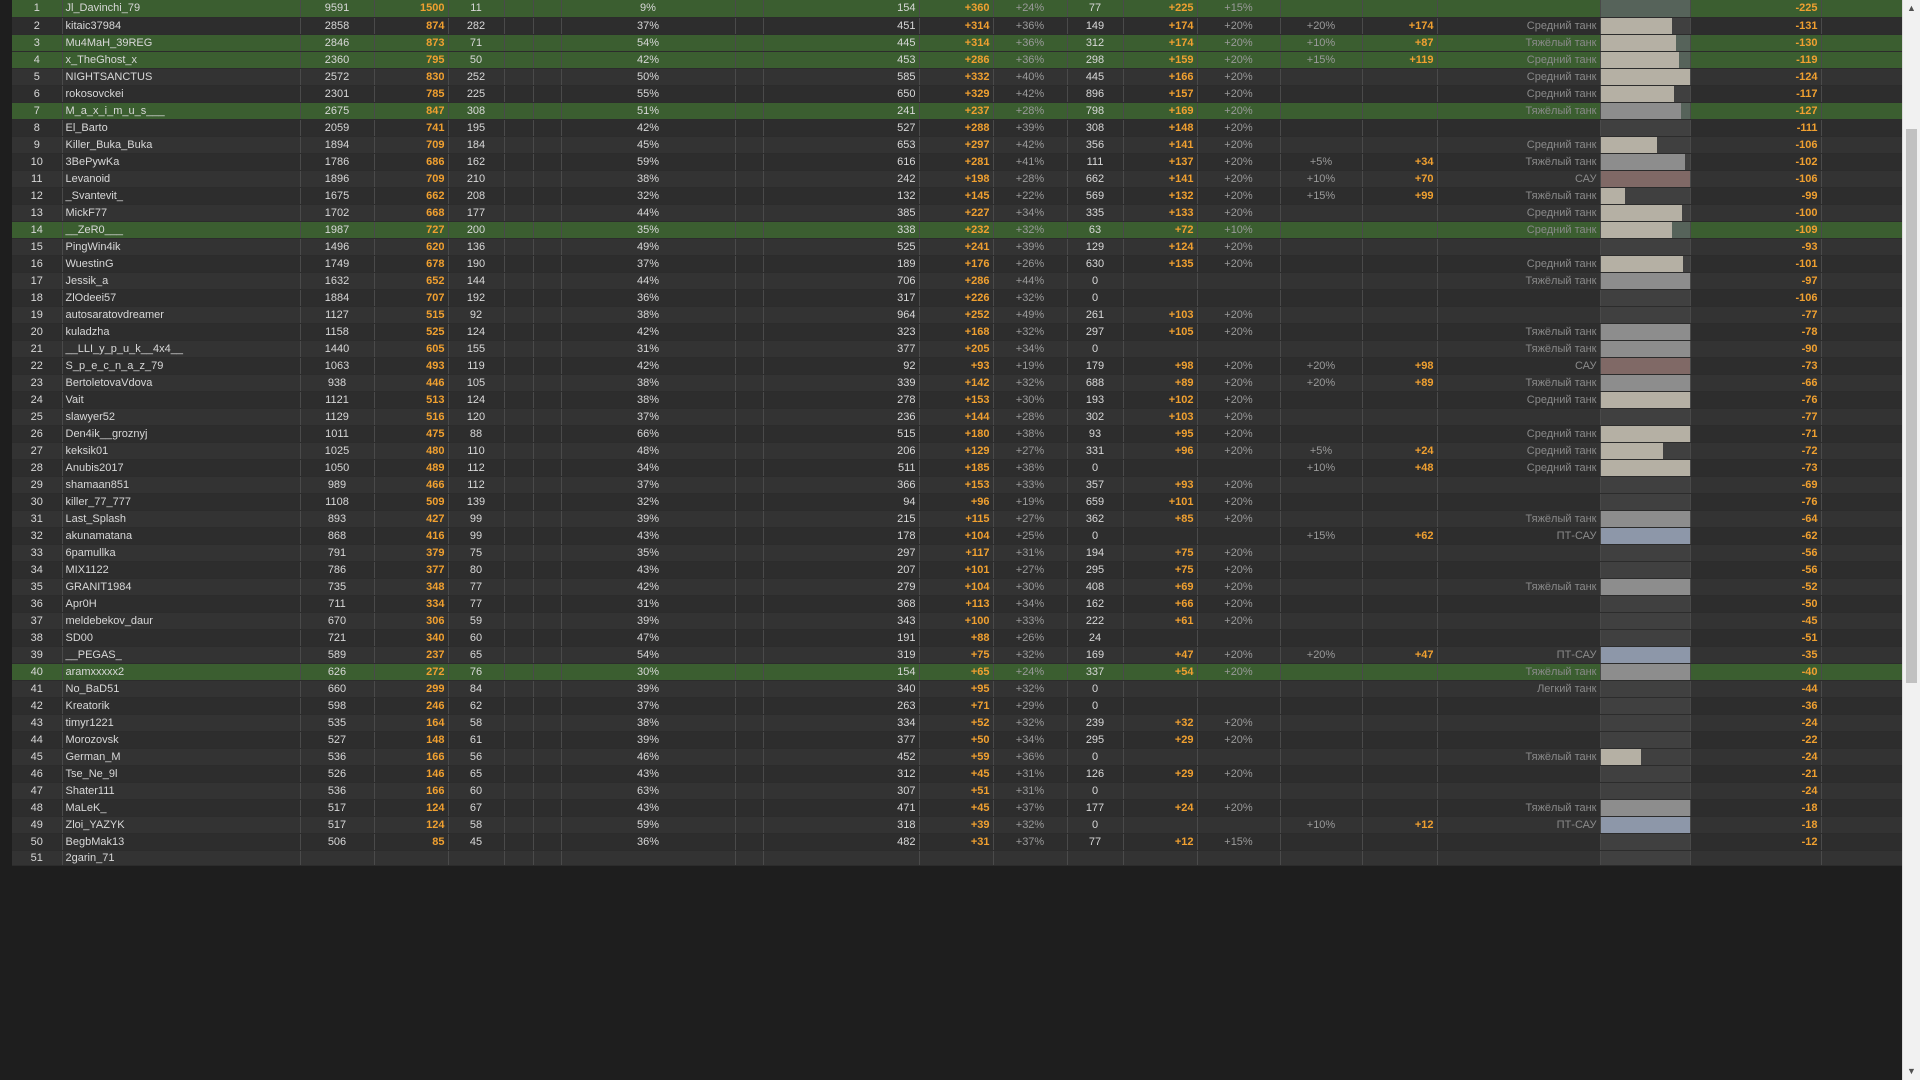 Image resolution: width=1920 pixels, height=1080 pixels. I want to click on frags-value: 99, so click(476, 536).